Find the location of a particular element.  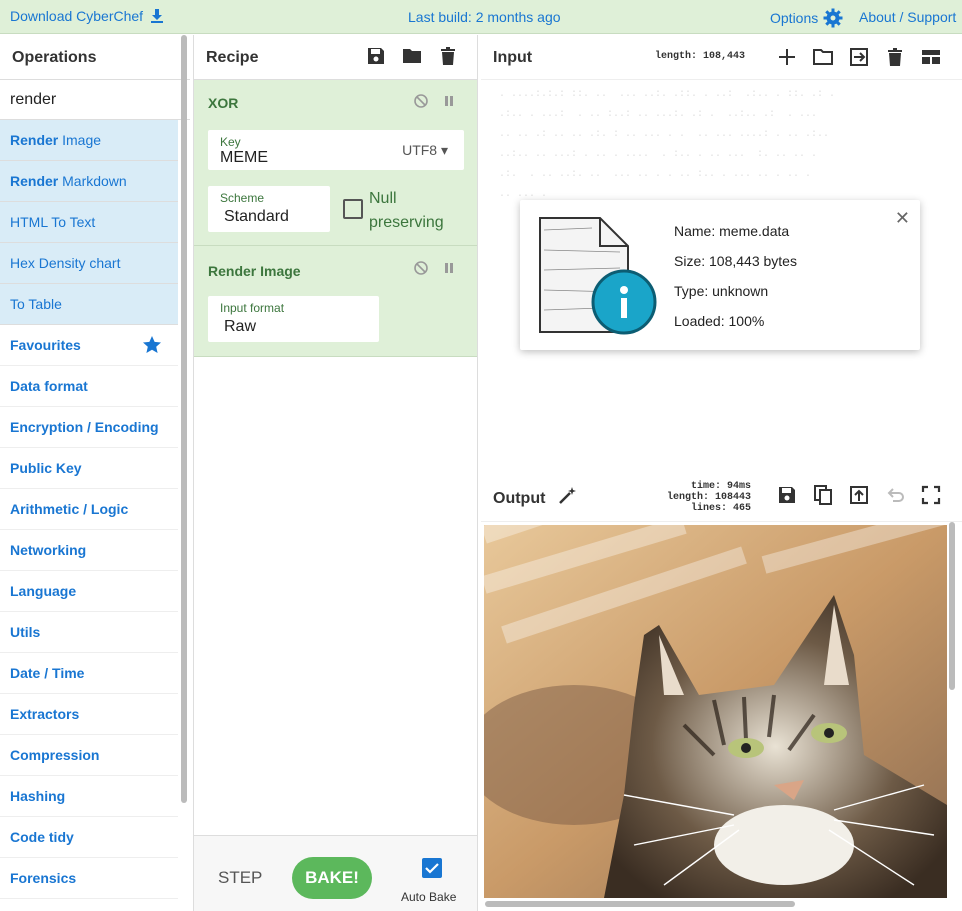

op-hex-density-chart: Hex Density chart is located at coordinates (89, 263).